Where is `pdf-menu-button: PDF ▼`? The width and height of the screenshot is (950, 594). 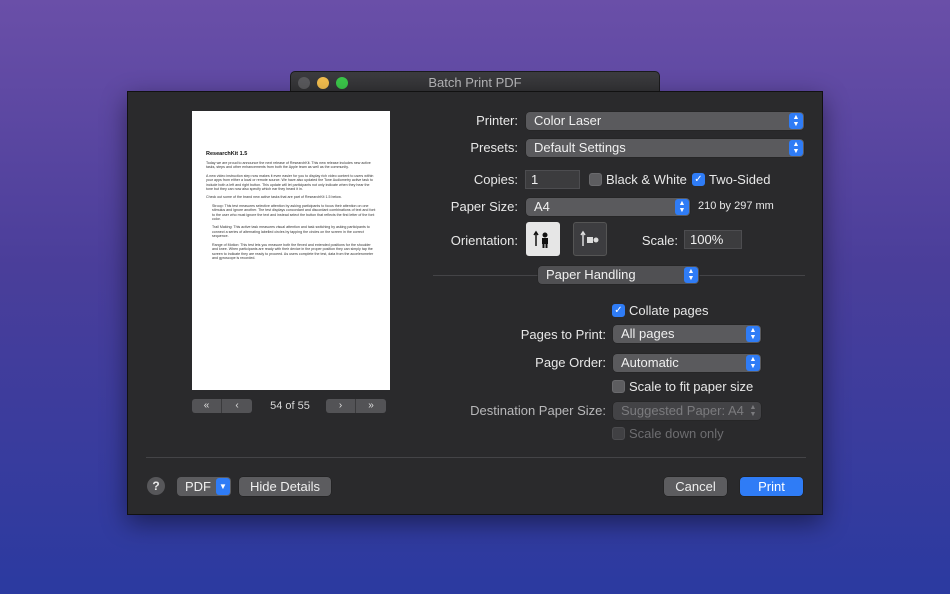
pdf-menu-button: PDF ▼ is located at coordinates (204, 486).